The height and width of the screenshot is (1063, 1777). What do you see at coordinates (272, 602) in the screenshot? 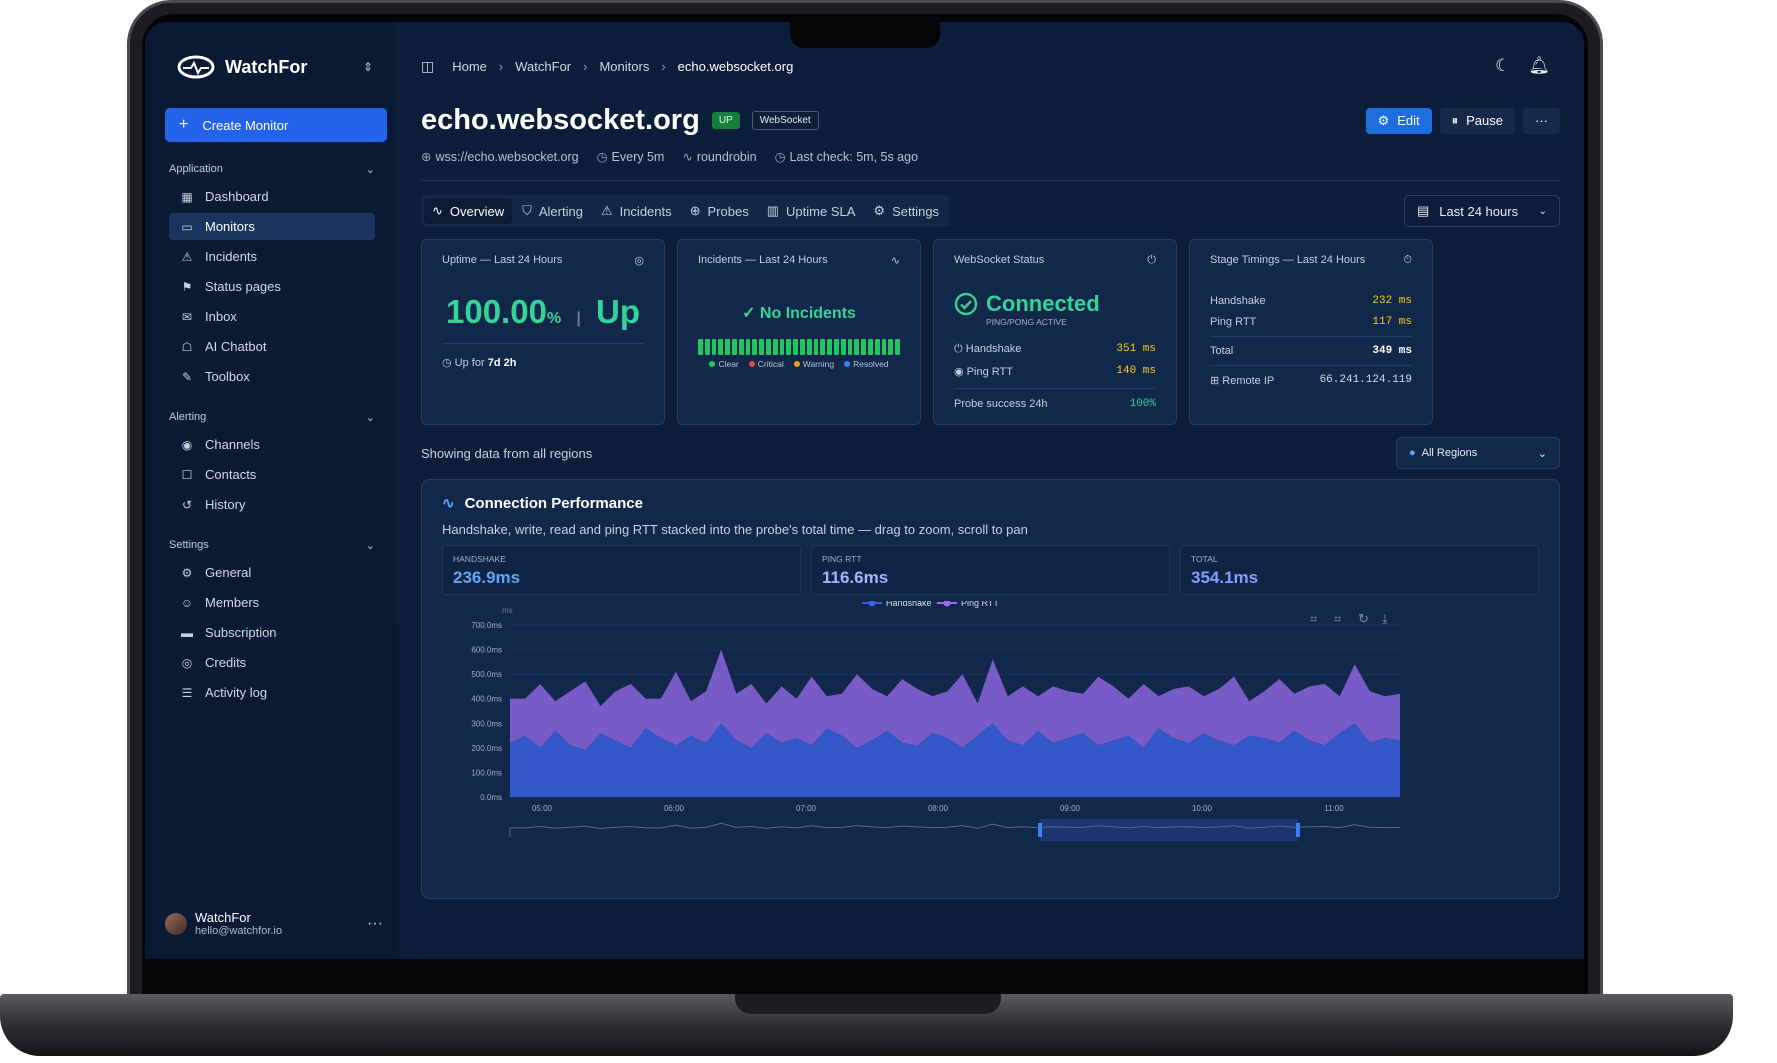
I see `sidebar-item-members: ☺ Members` at bounding box center [272, 602].